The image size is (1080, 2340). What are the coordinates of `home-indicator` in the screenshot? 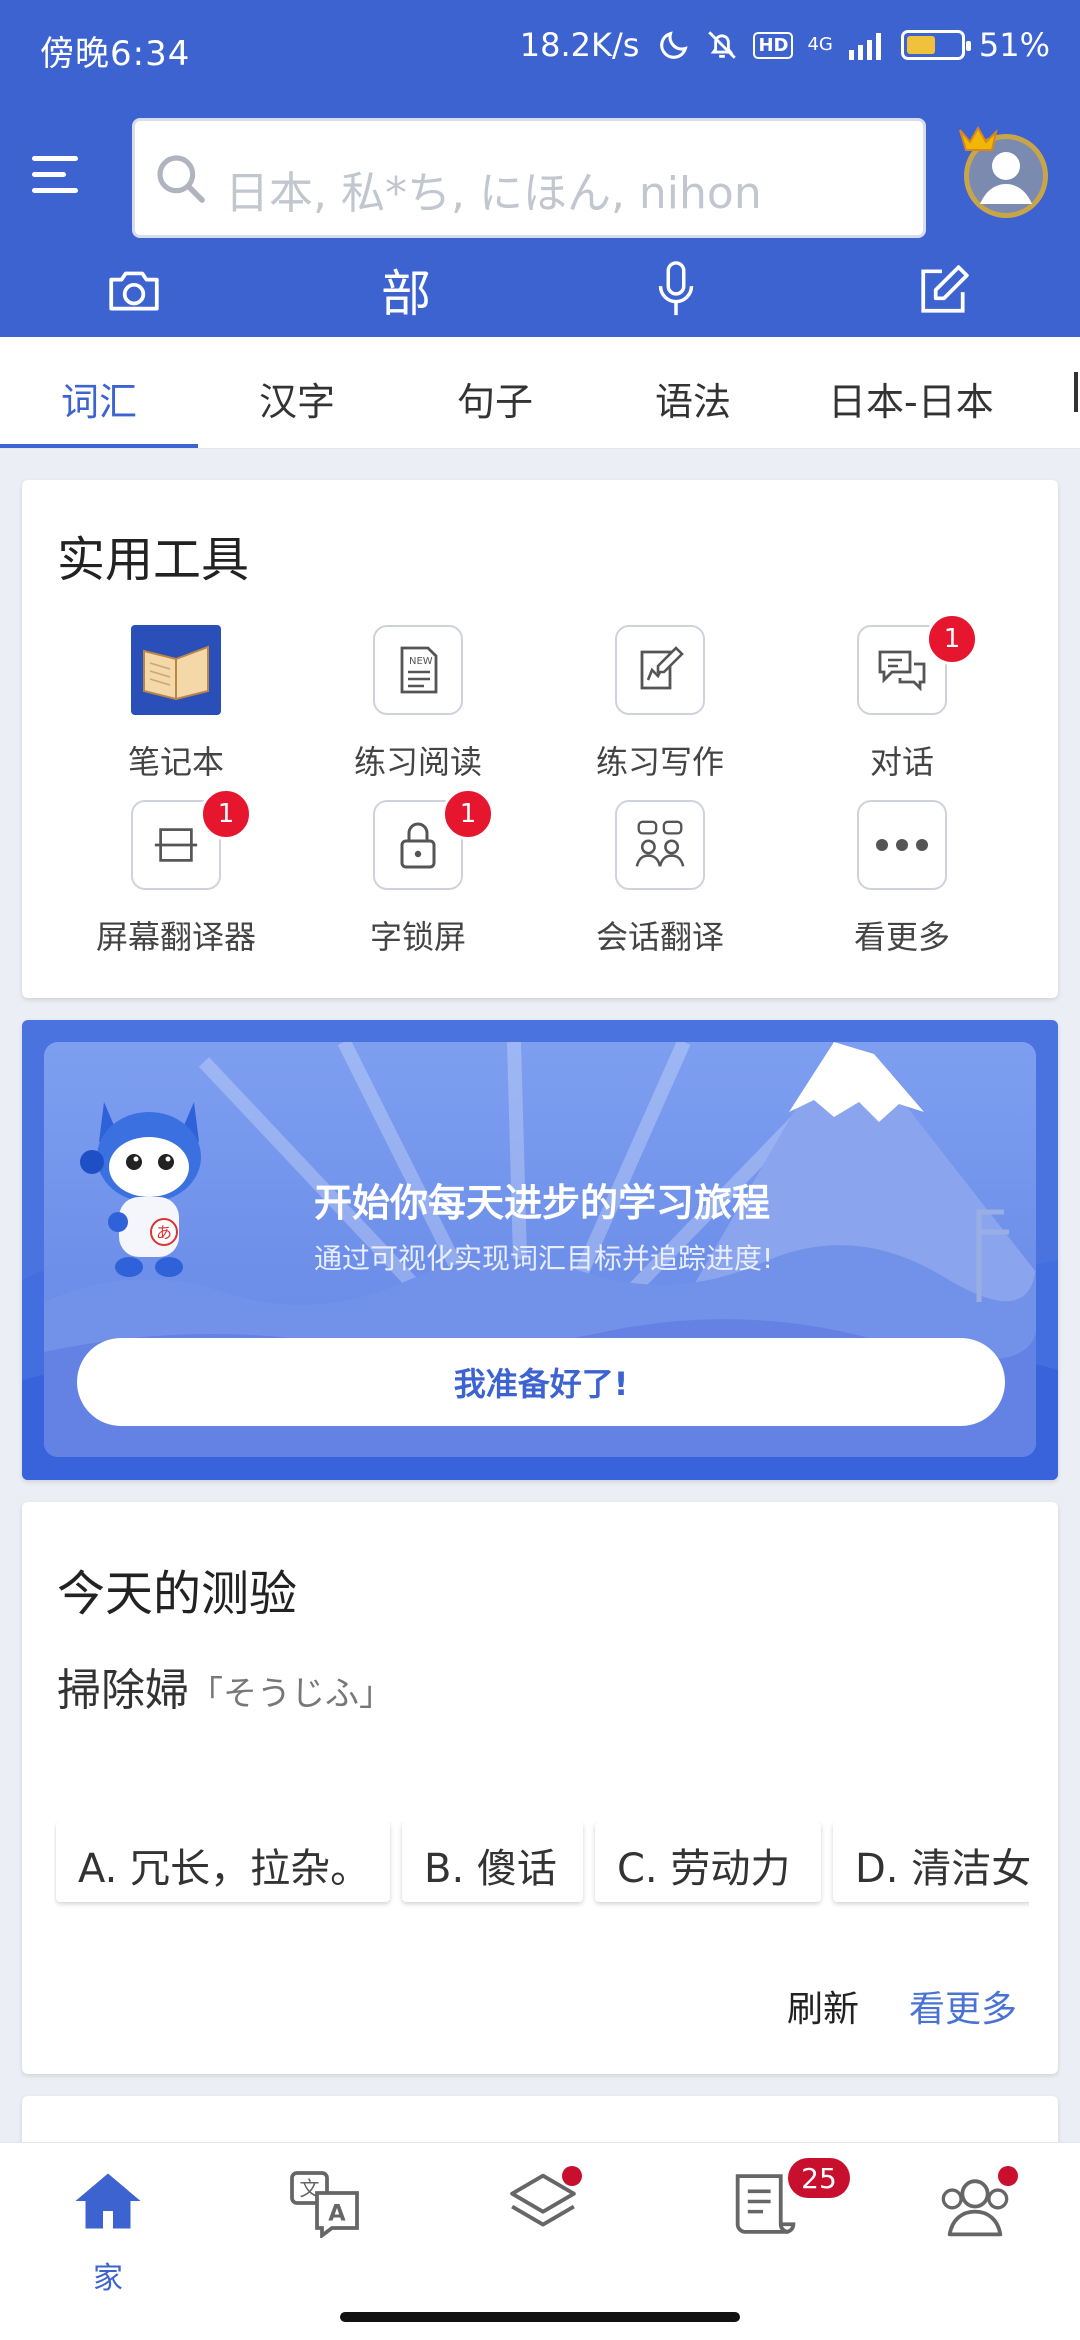 It's located at (540, 2317).